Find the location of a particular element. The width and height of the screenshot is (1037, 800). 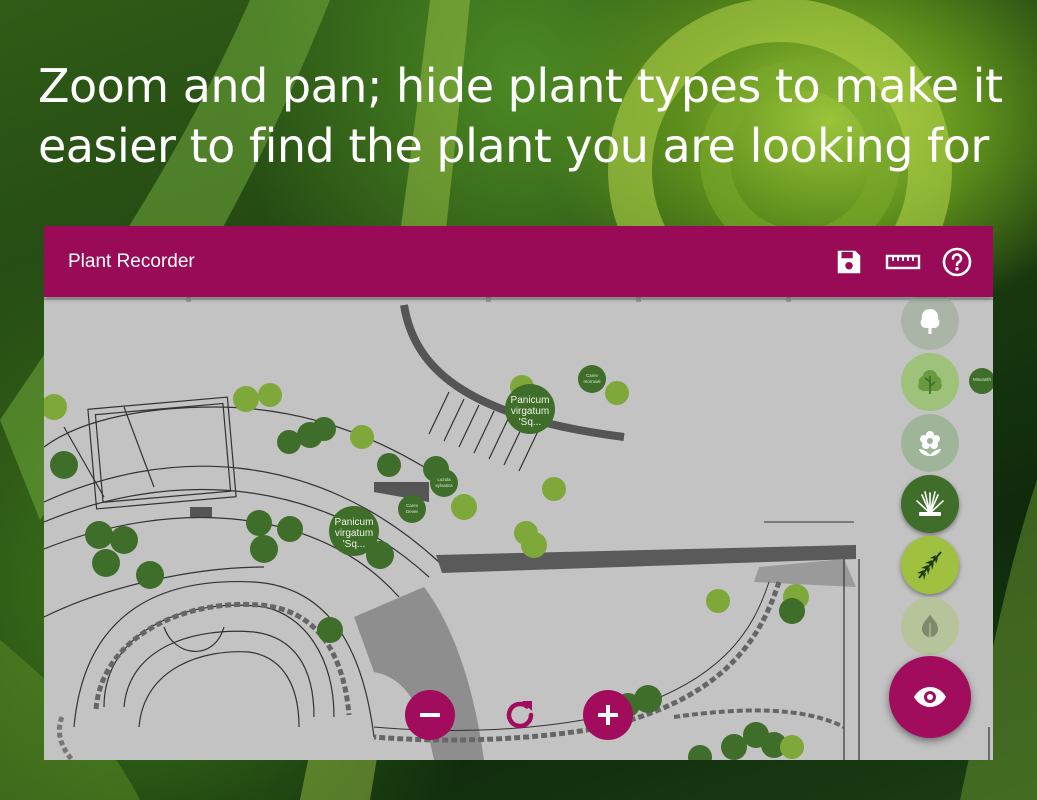

save-button is located at coordinates (849, 262).